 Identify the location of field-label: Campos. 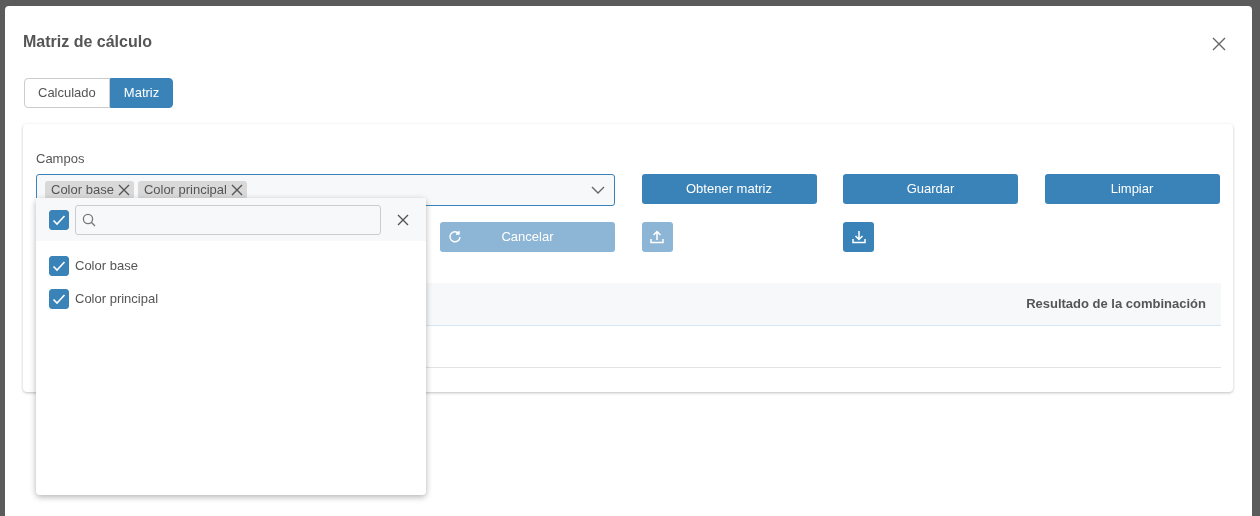
(60, 159).